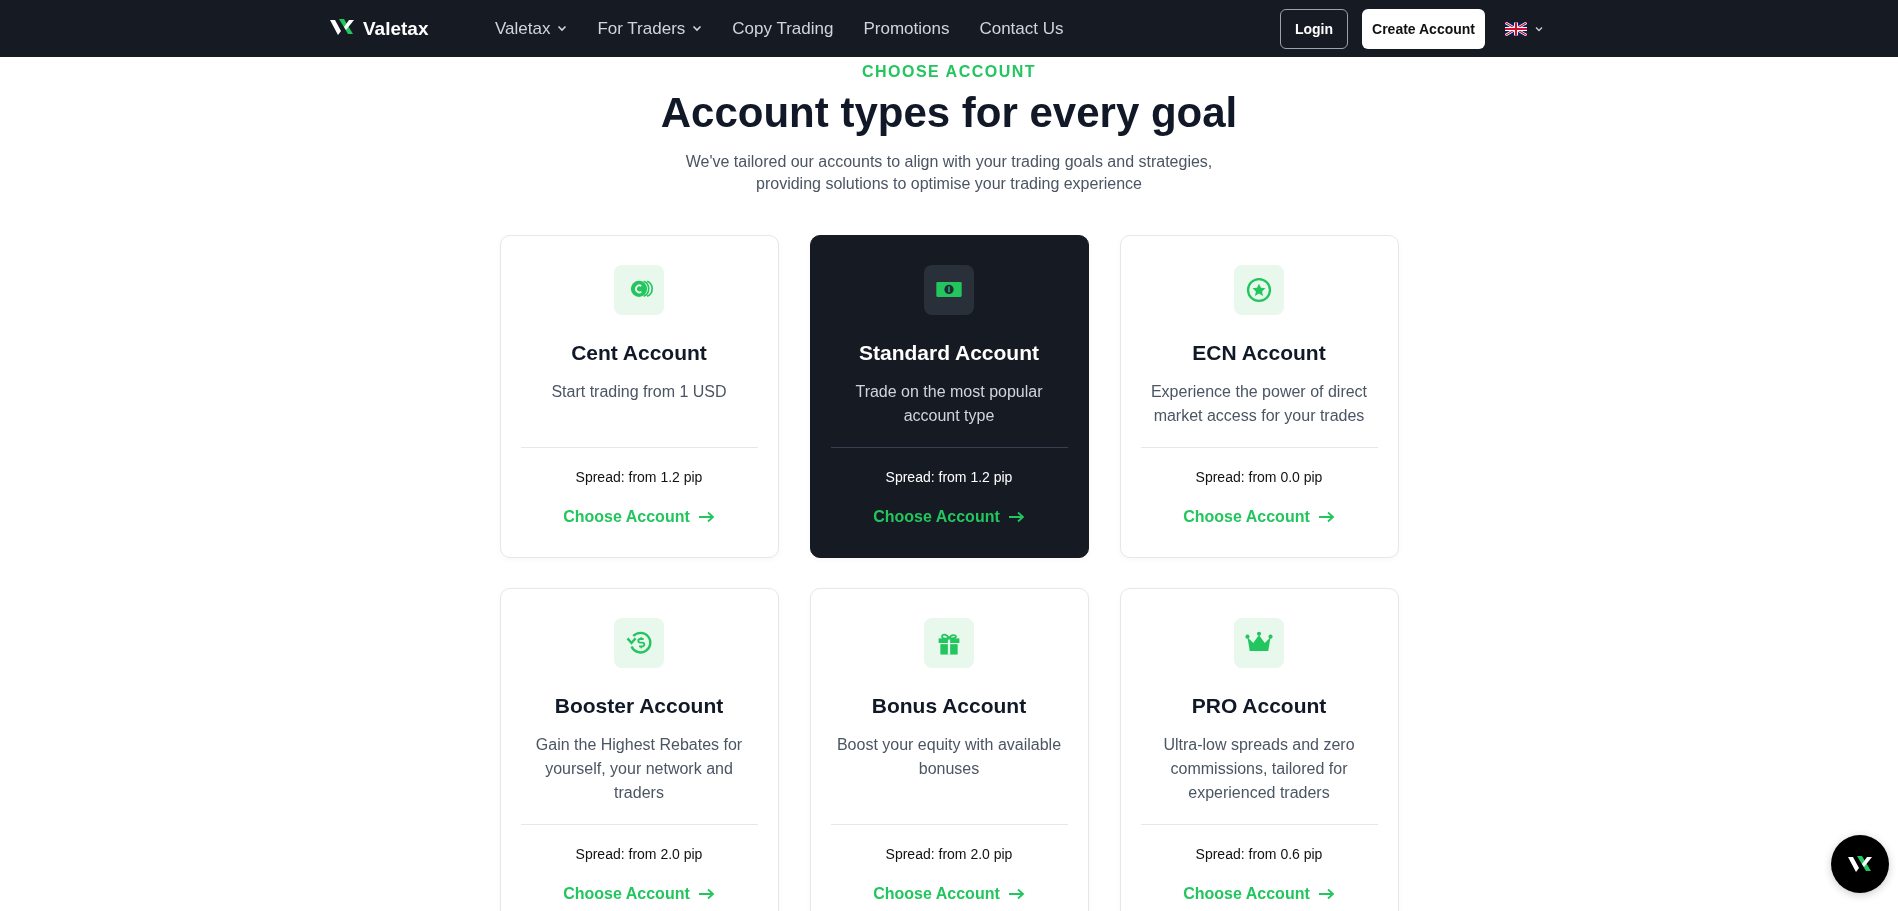  I want to click on section-title: Account types for every goal, so click(949, 113).